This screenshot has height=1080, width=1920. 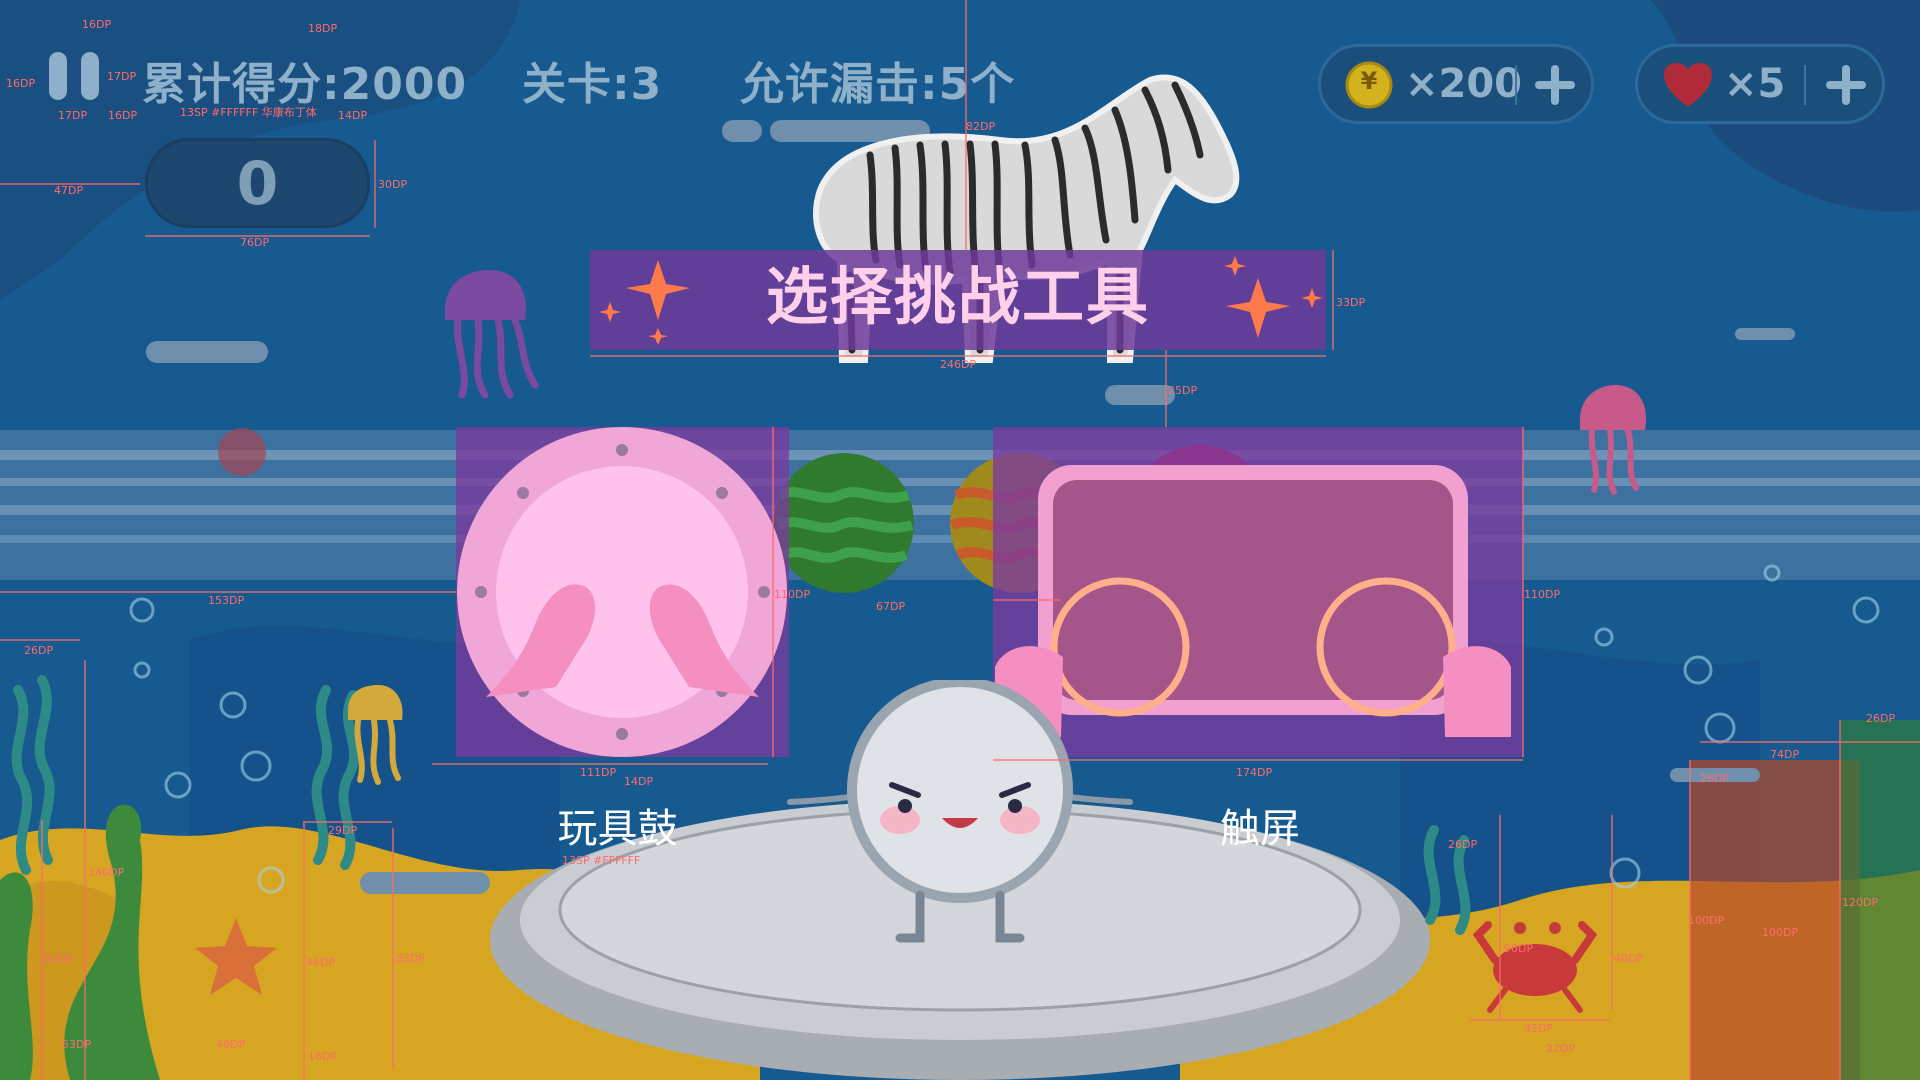 I want to click on zebra-illustration, so click(x=1026, y=218).